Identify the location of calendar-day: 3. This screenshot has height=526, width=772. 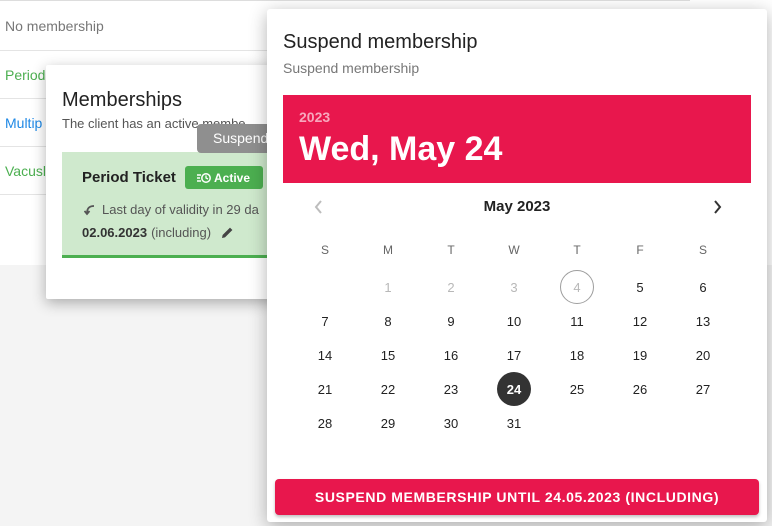
(514, 287).